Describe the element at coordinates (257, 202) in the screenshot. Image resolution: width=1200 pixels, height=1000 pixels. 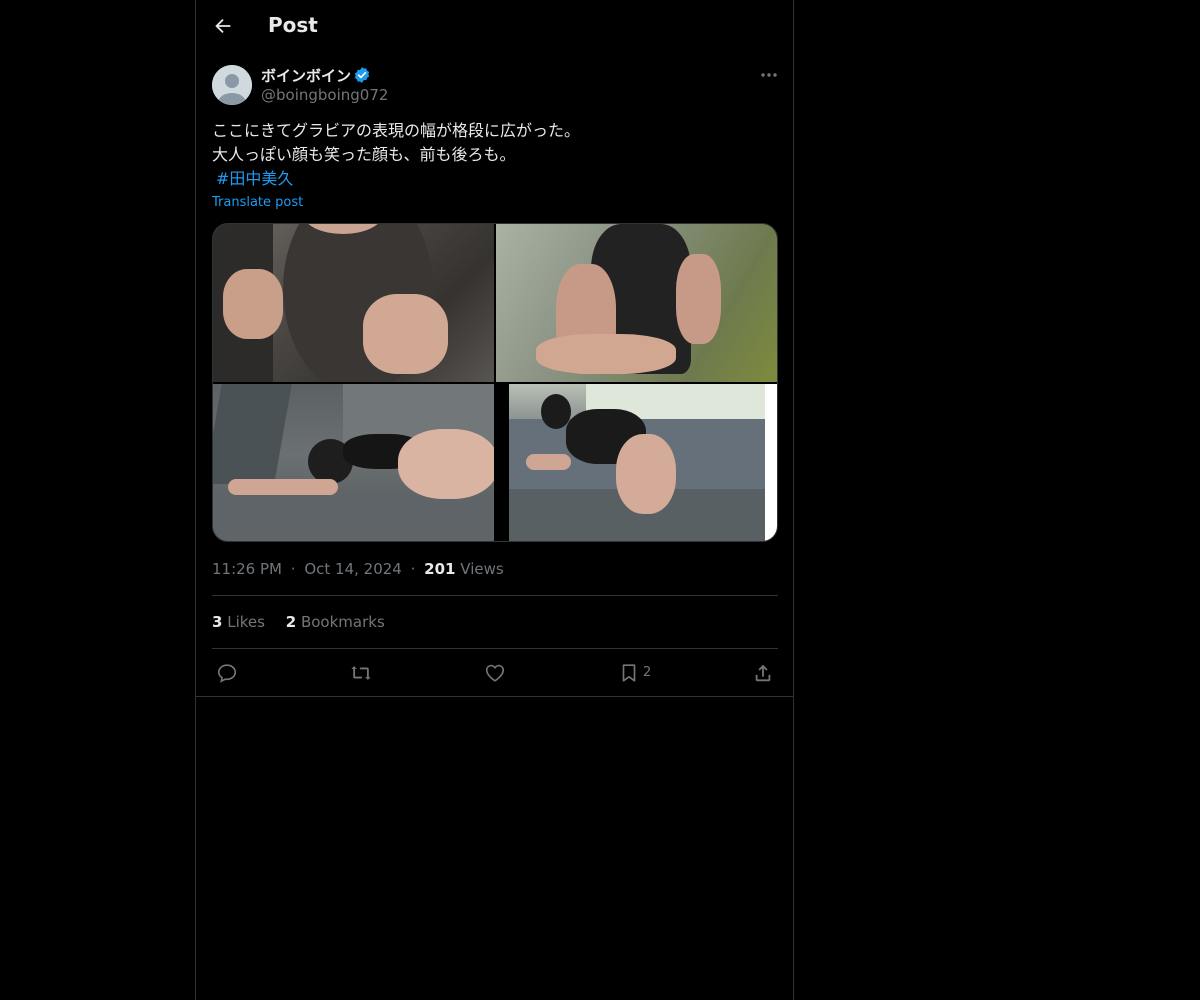
I see `translate-post-link: Translate post` at that location.